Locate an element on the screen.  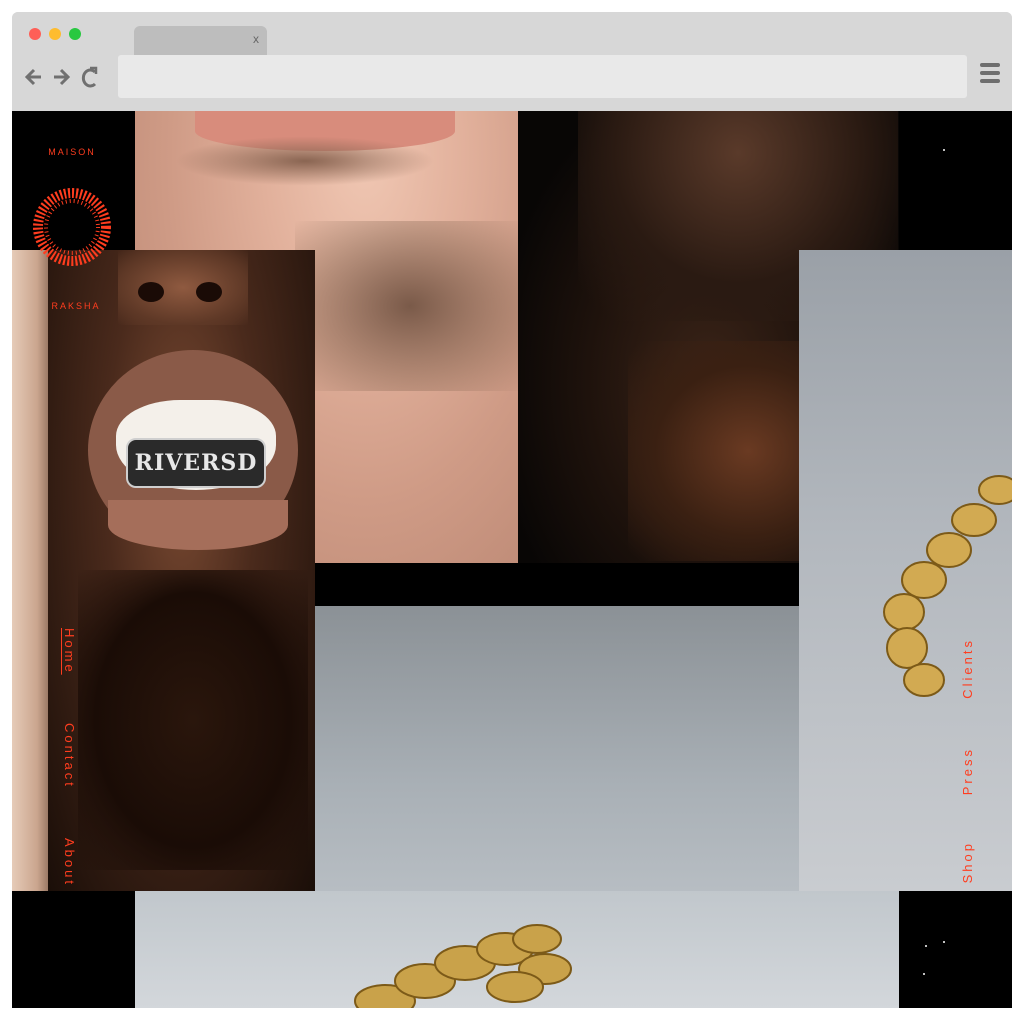
nav-contact: Contact is located at coordinates (69, 756).